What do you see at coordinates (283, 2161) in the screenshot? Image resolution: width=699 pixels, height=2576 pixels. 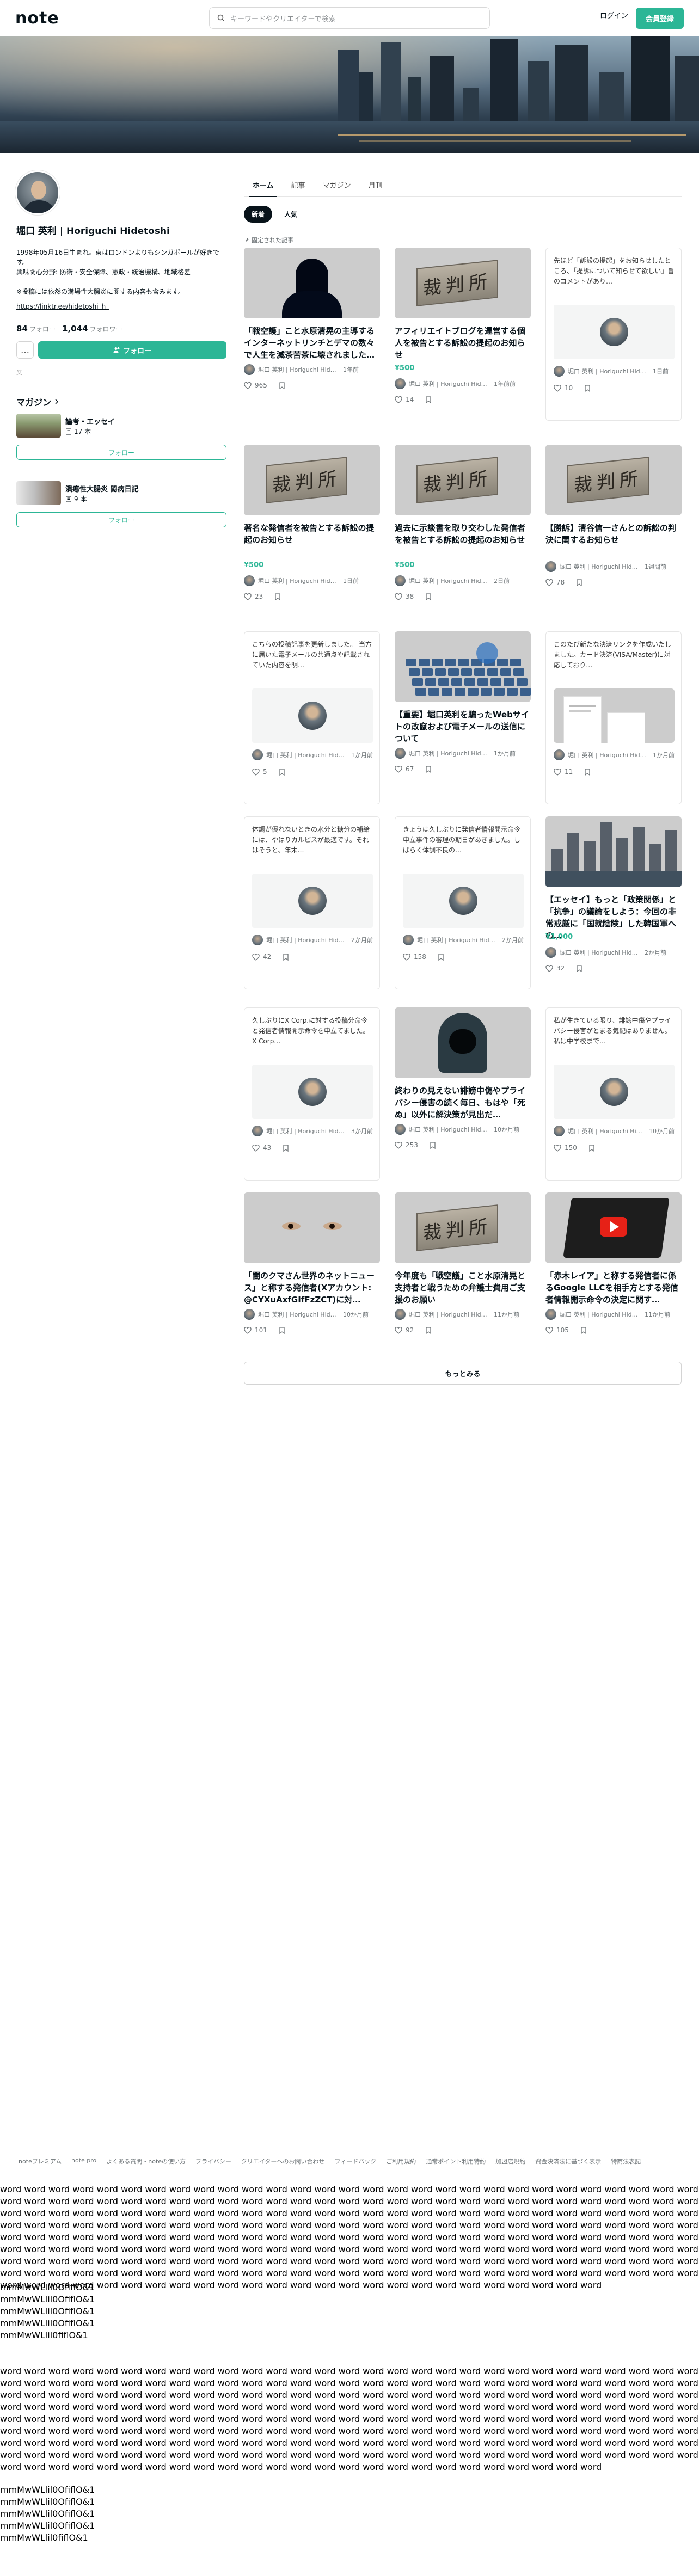 I see `footer-link: クリエイターへのお問い合わせ` at bounding box center [283, 2161].